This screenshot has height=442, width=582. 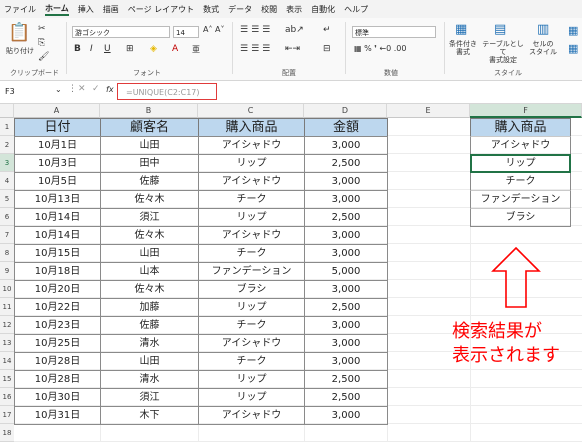 I want to click on bold-button: B, so click(x=77, y=49).